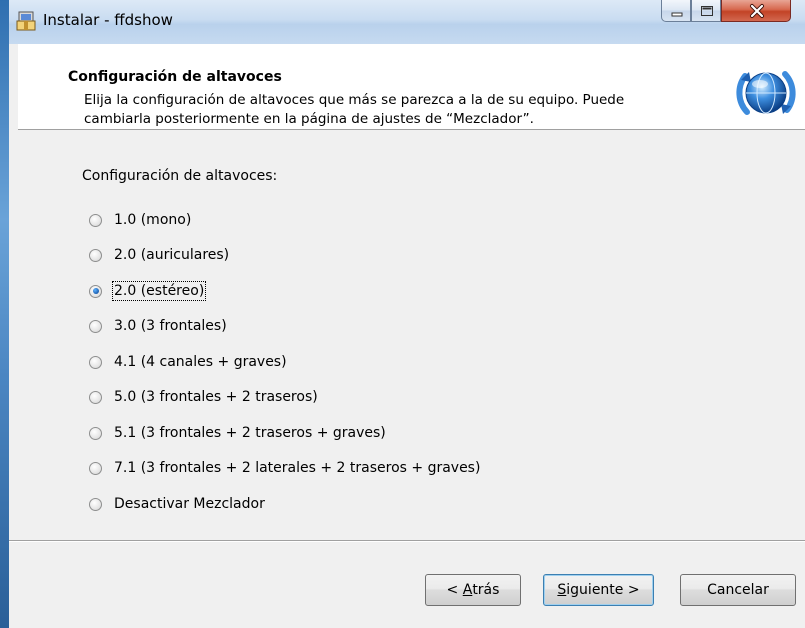  What do you see at coordinates (562, 590) in the screenshot?
I see `next-button-accel: S` at bounding box center [562, 590].